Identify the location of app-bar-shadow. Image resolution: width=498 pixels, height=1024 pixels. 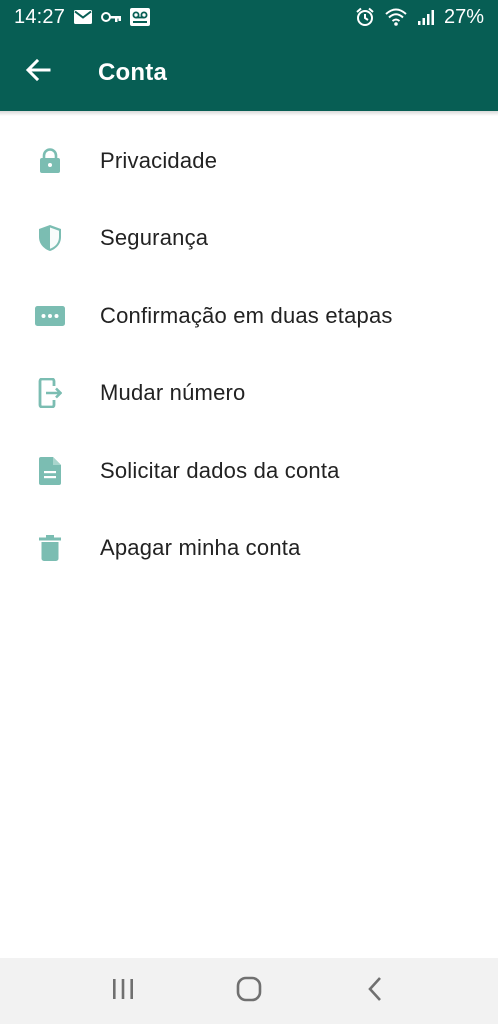
(249, 113).